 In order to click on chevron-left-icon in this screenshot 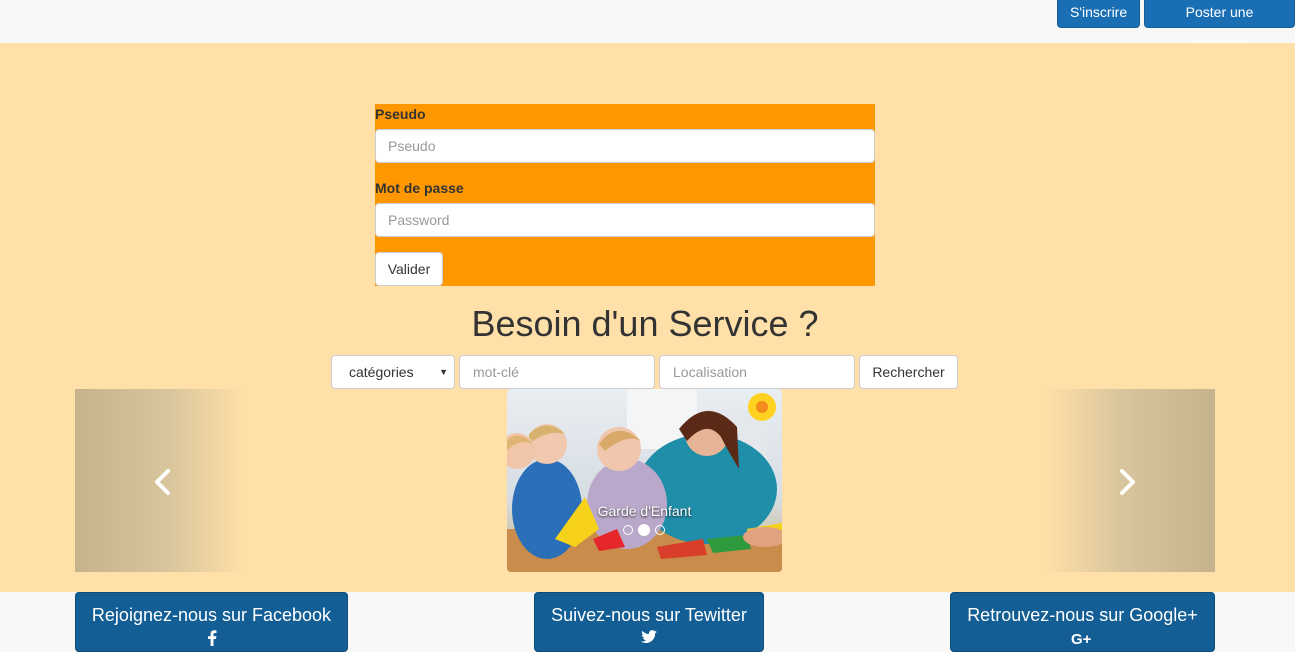, I will do `click(162, 482)`.